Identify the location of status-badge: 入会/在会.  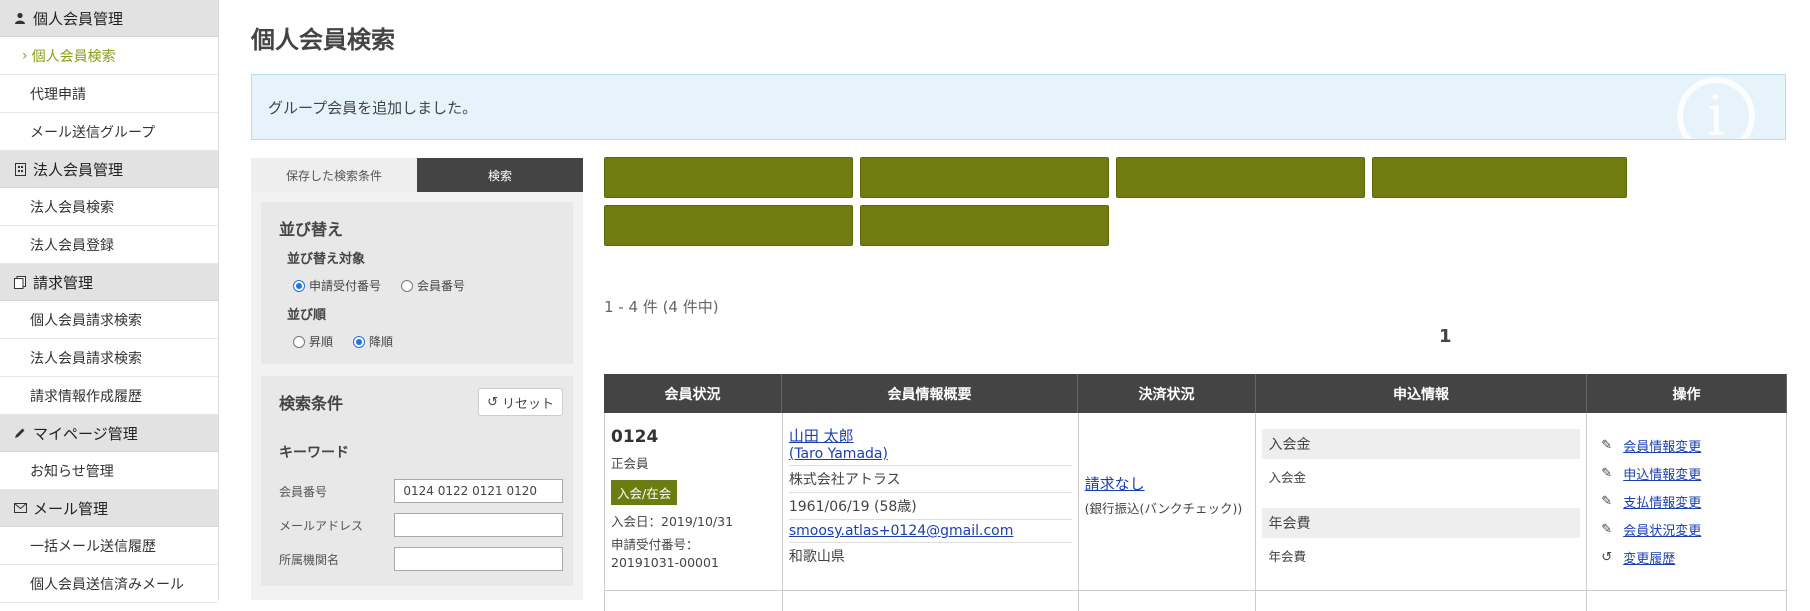
(644, 492).